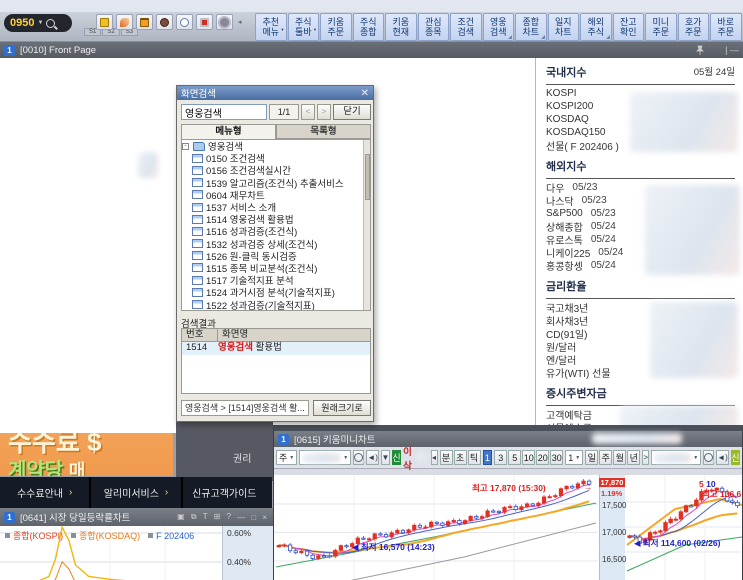 The width and height of the screenshot is (743, 580). Describe the element at coordinates (325, 457) in the screenshot. I see `stock-code-combo: ▼` at that location.